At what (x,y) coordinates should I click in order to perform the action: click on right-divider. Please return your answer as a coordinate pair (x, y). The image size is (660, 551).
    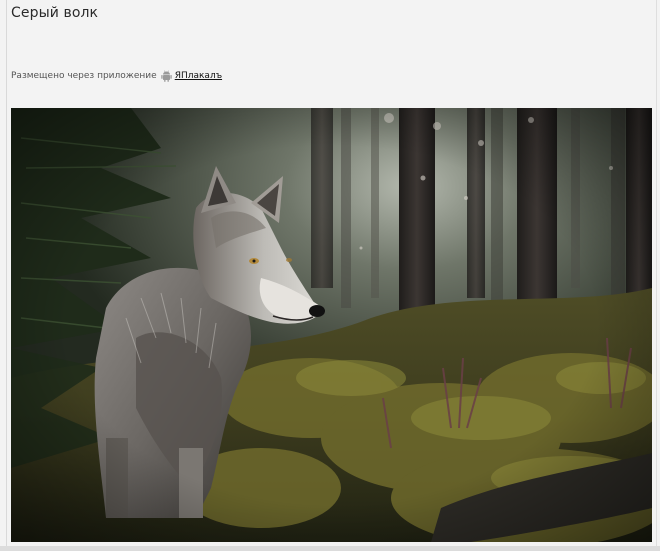
    Looking at the image, I should click on (656, 275).